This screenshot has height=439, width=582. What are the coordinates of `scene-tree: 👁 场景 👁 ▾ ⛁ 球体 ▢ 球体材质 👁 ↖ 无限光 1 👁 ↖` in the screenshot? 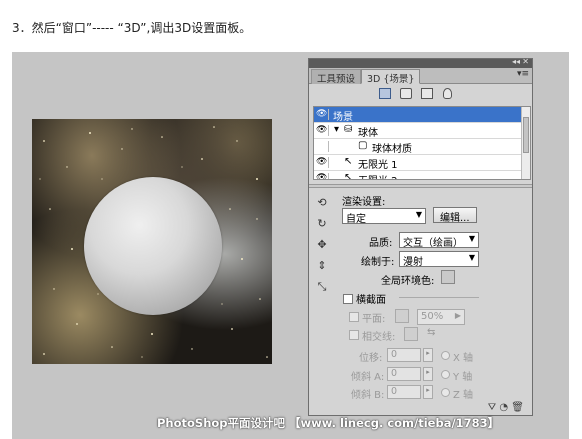 It's located at (422, 143).